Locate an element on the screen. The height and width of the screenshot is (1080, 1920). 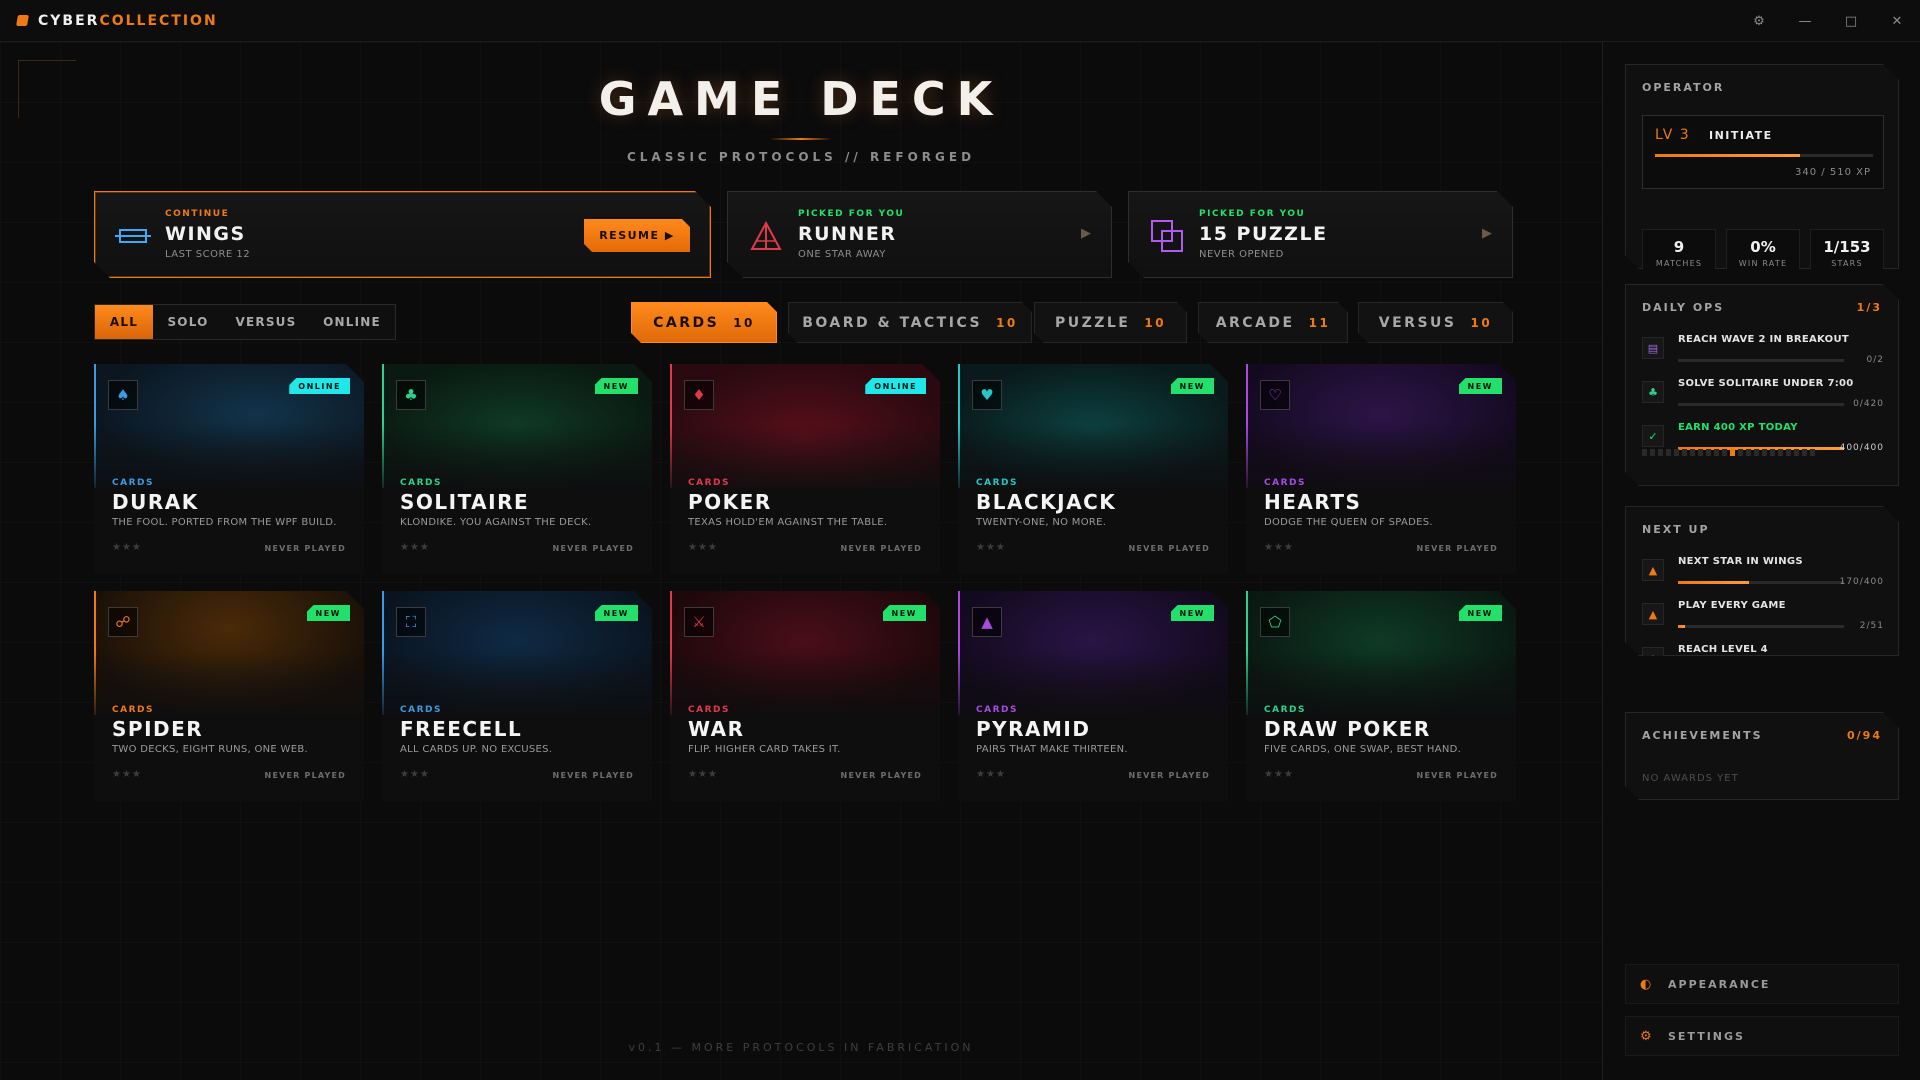
goal-triangle-icon: ▲ is located at coordinates (1653, 614).